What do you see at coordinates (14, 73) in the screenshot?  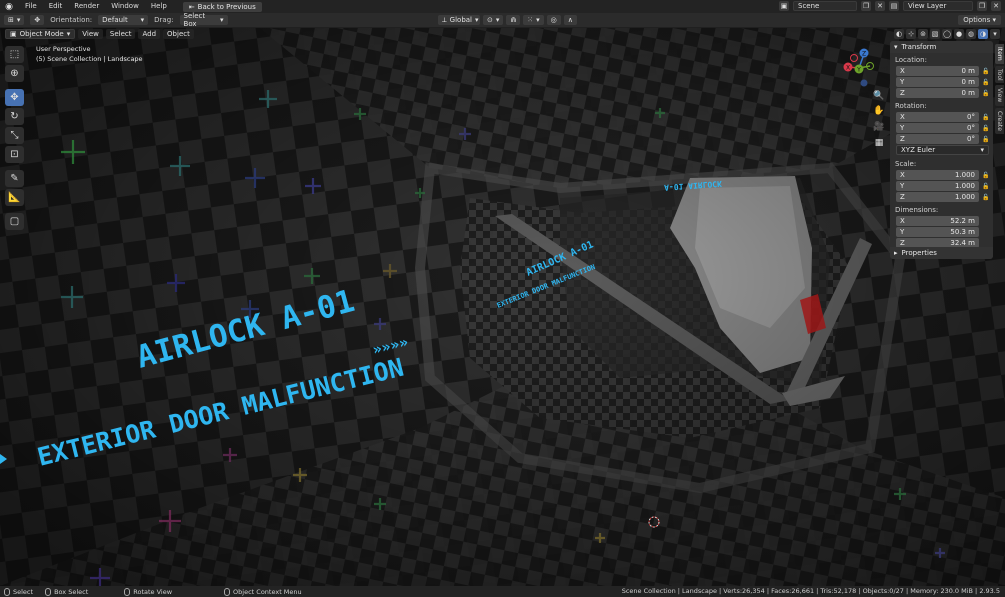 I see `cursor-tool-icon: ⊕` at bounding box center [14, 73].